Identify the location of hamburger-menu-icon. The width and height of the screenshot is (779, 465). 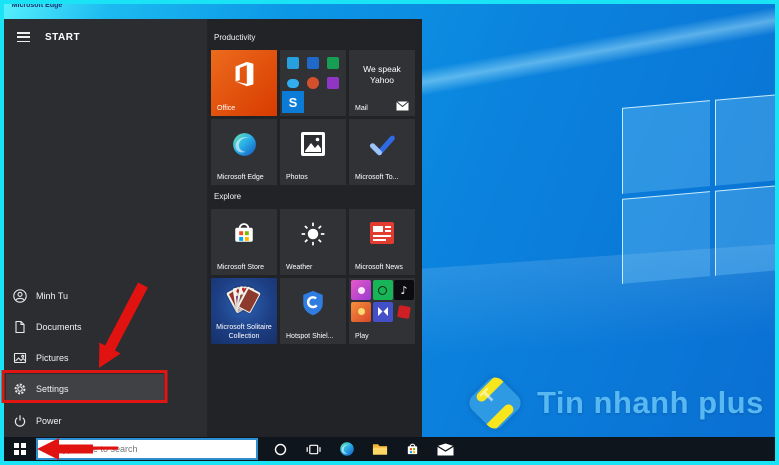
(23, 37).